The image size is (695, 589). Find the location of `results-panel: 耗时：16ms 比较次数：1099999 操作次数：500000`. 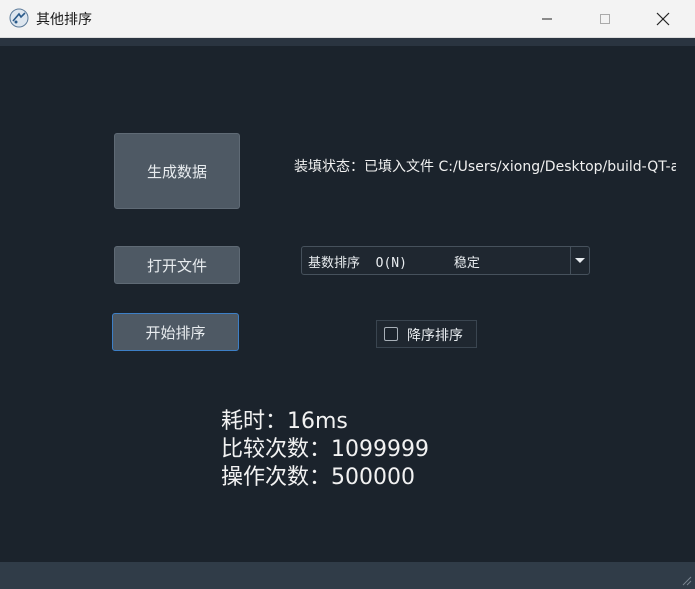

results-panel: 耗时：16ms 比较次数：1099999 操作次数：500000 is located at coordinates (325, 450).